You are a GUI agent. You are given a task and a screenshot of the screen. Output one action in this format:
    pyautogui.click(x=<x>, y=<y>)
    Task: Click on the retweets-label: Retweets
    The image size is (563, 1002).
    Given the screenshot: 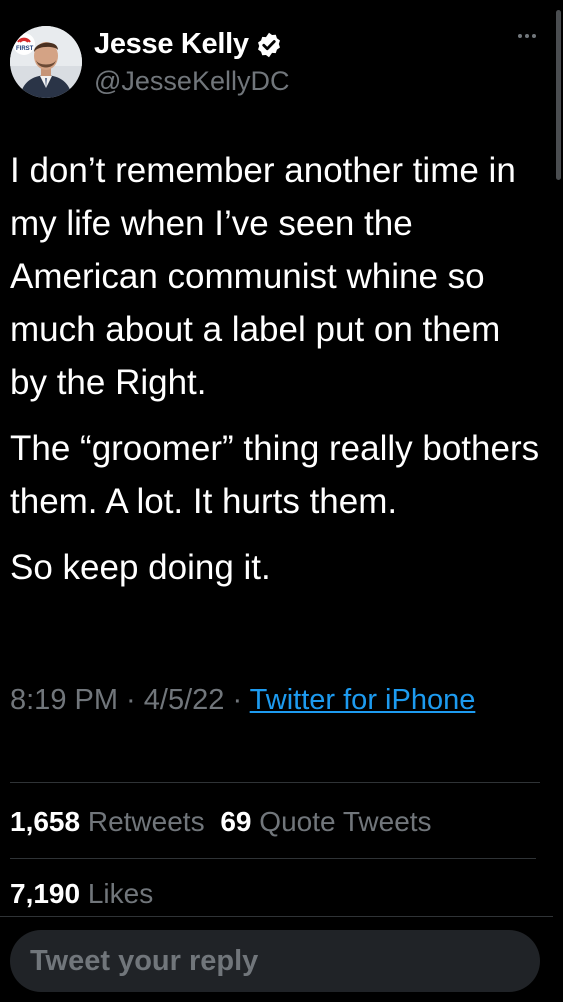 What is the action you would take?
    pyautogui.click(x=146, y=821)
    